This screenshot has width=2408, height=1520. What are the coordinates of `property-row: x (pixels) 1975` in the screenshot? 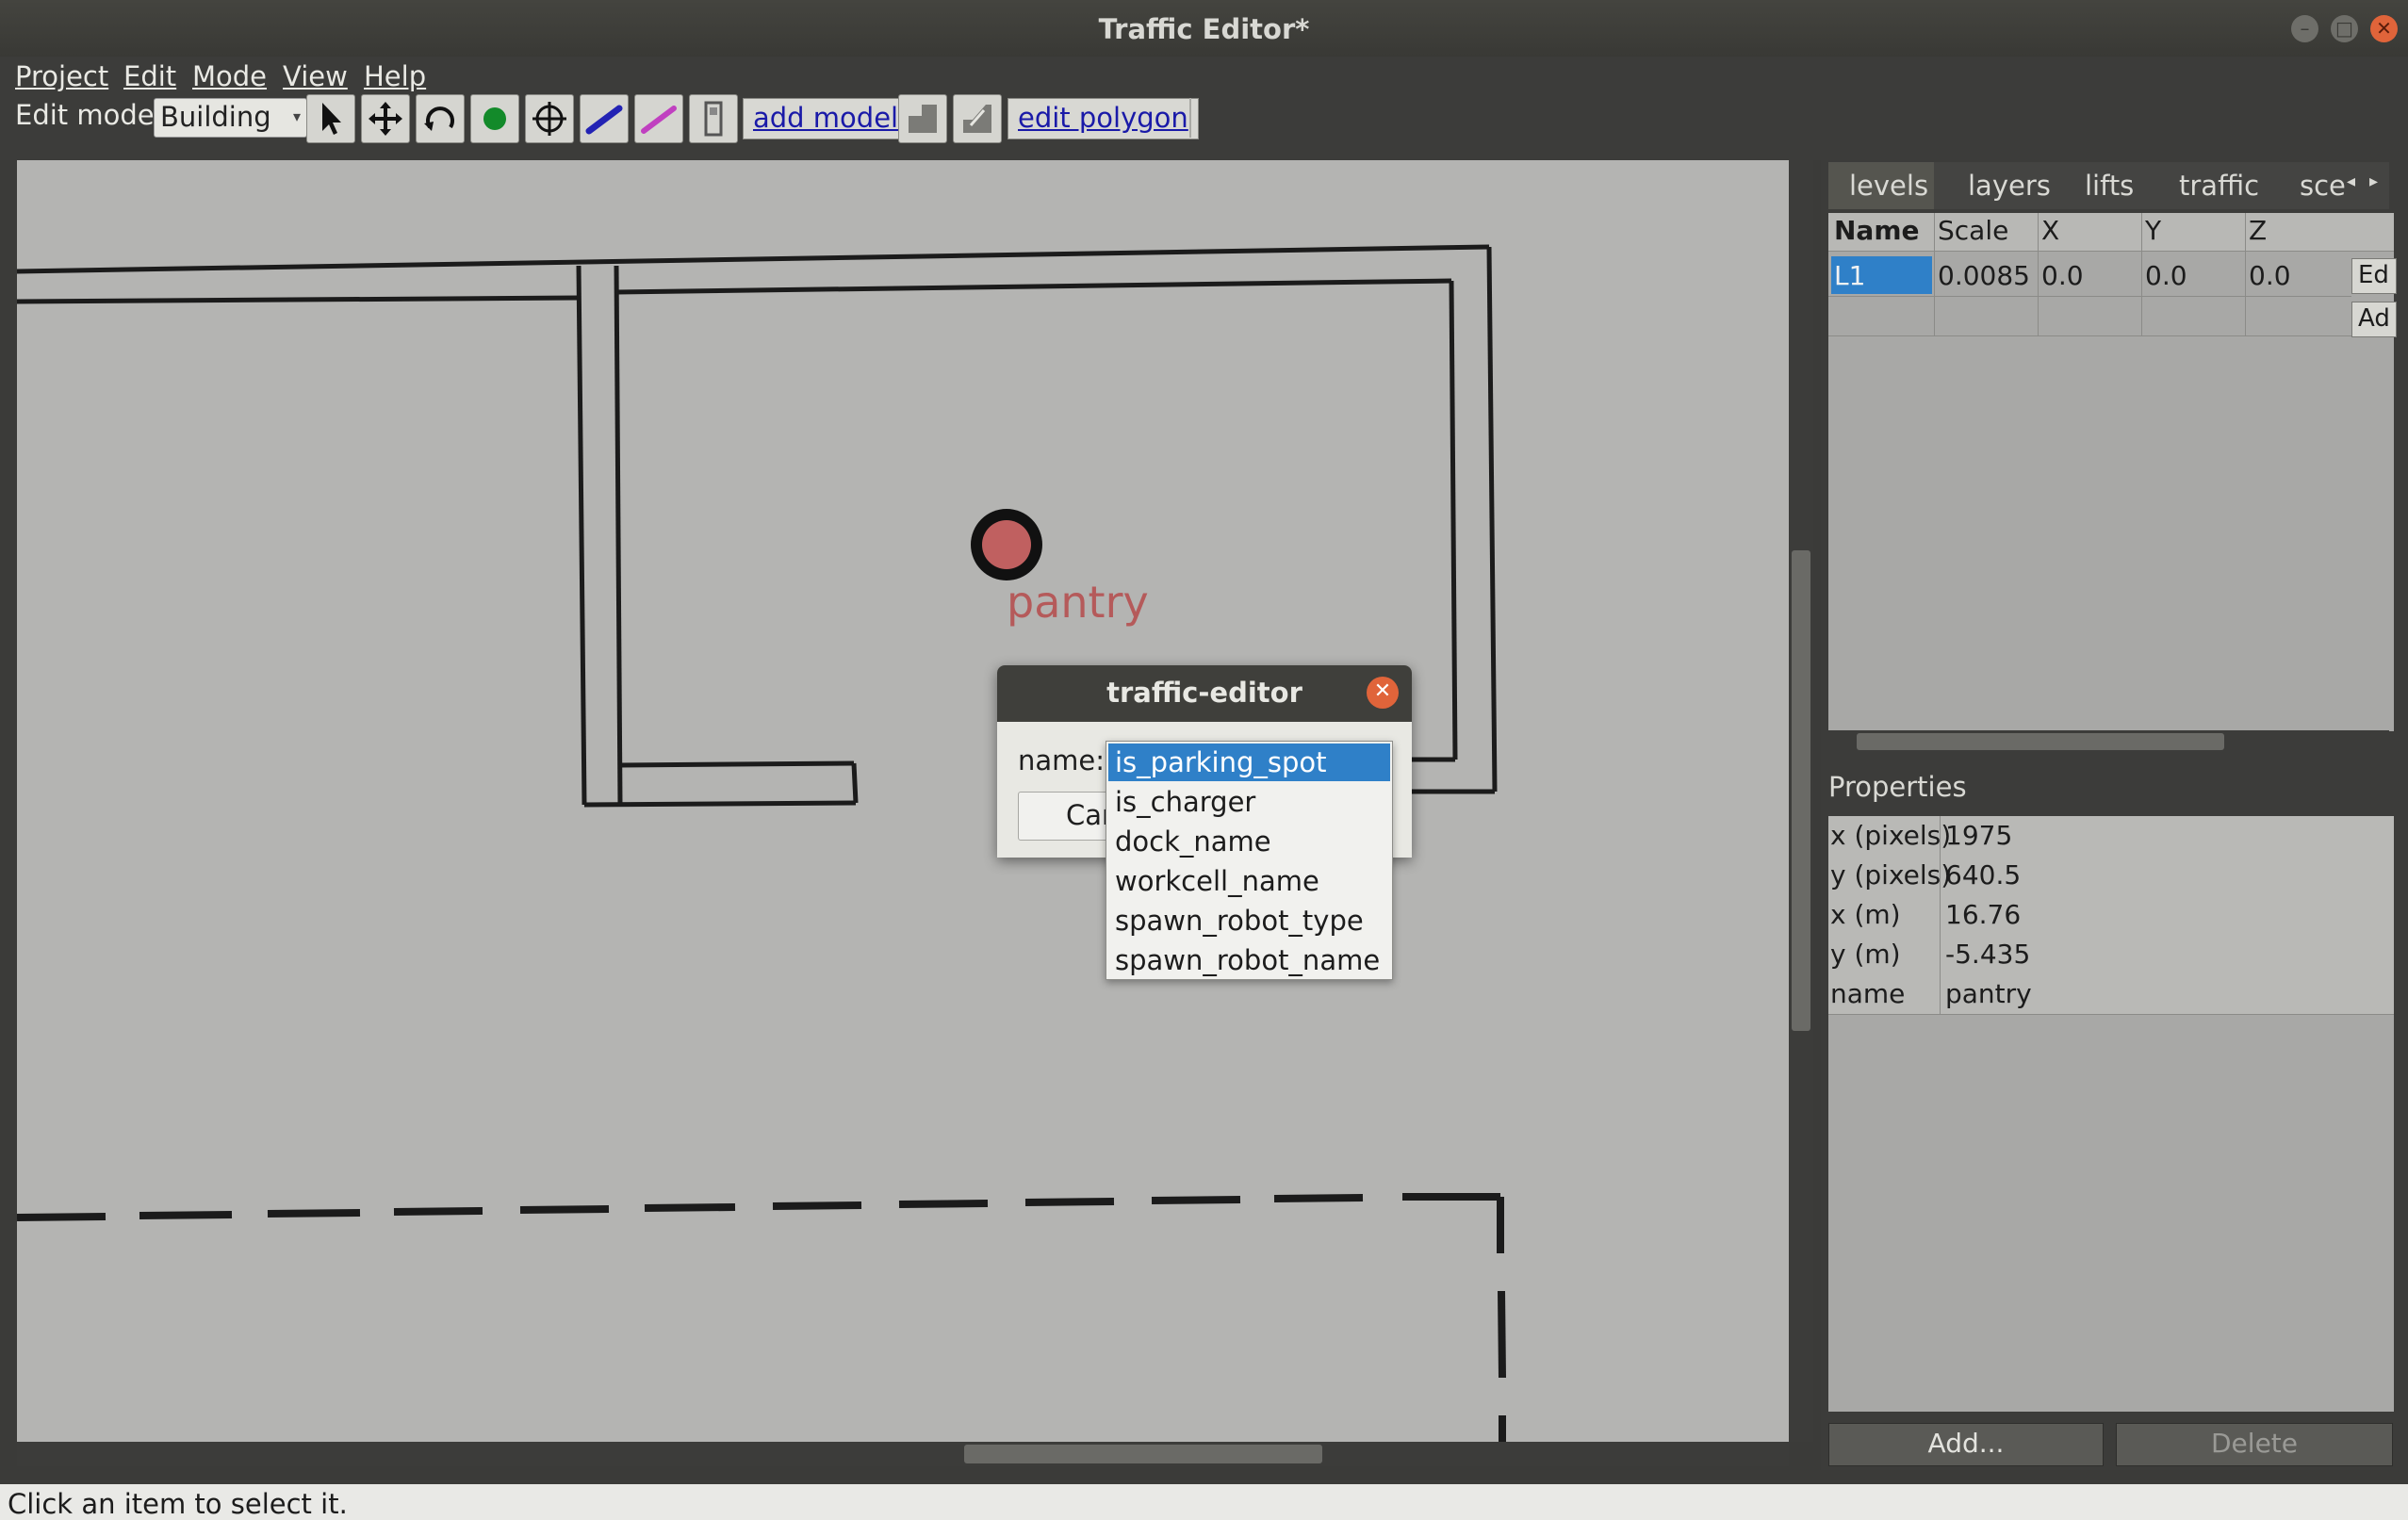 It's located at (2111, 836).